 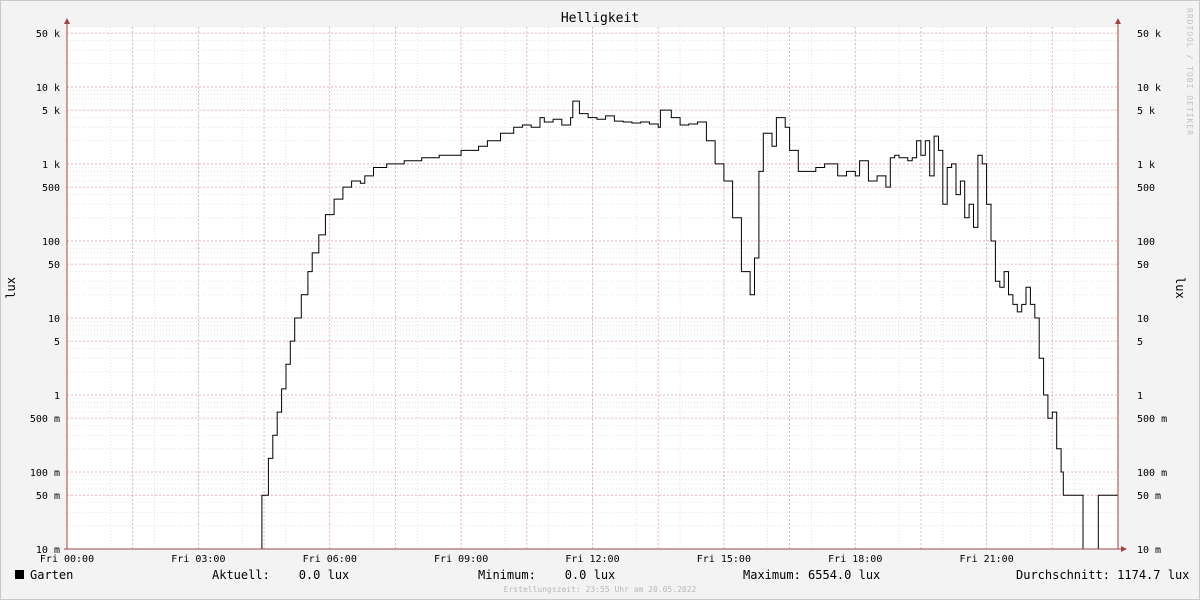 What do you see at coordinates (1146, 242) in the screenshot?
I see `y-tick-label-right: 100` at bounding box center [1146, 242].